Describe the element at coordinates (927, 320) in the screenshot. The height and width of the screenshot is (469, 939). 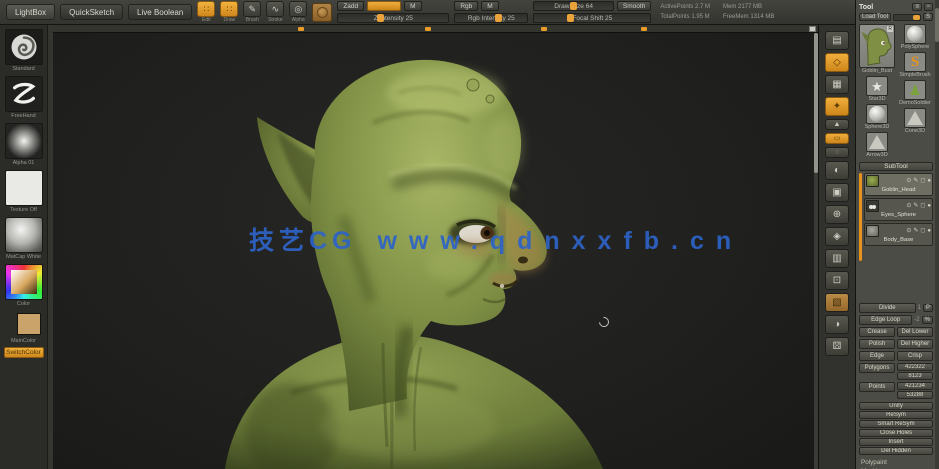
I see `edgeloop-pct-button: %` at that location.